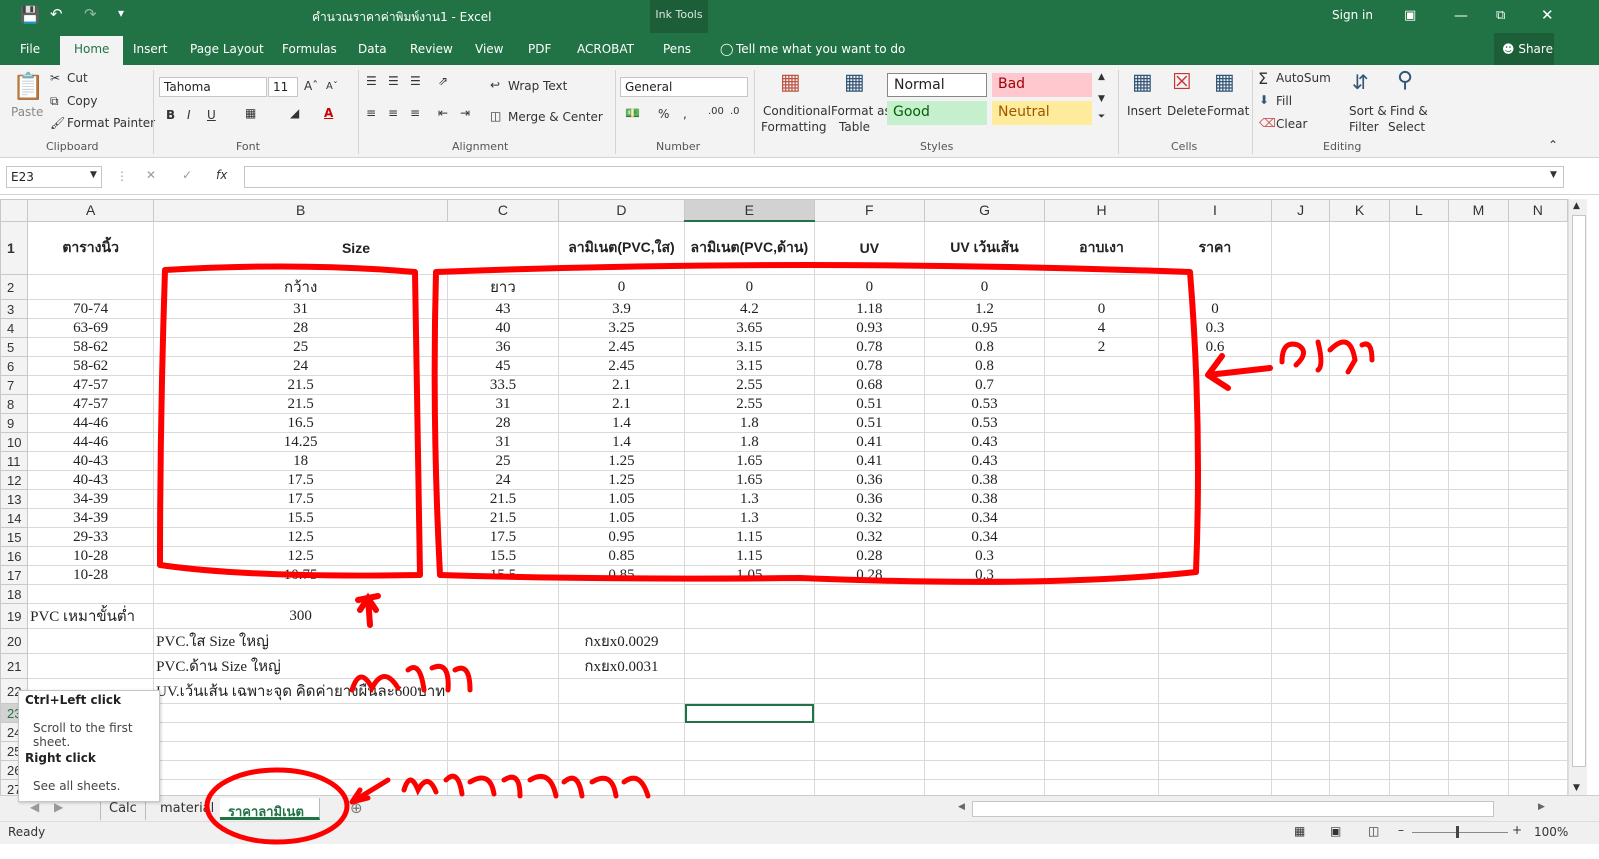 This screenshot has height=859, width=1599. Describe the element at coordinates (503, 423) in the screenshot. I see `cell-c9: 28` at that location.